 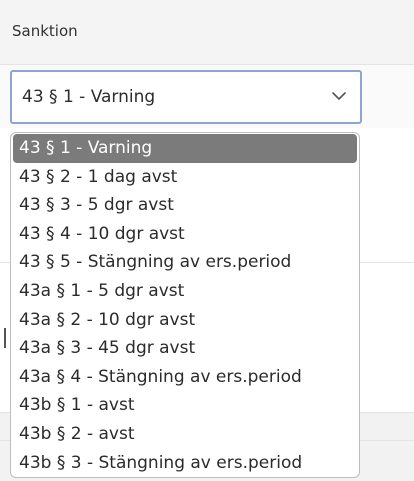 I want to click on dropdown-option: 43 § 1 - Varning, so click(x=185, y=148).